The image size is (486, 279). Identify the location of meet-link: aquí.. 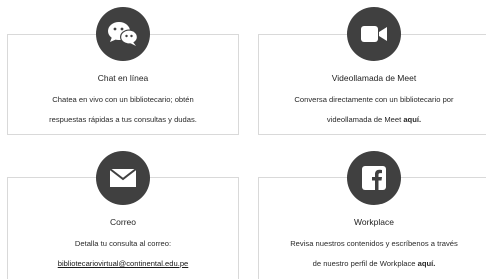
(412, 119).